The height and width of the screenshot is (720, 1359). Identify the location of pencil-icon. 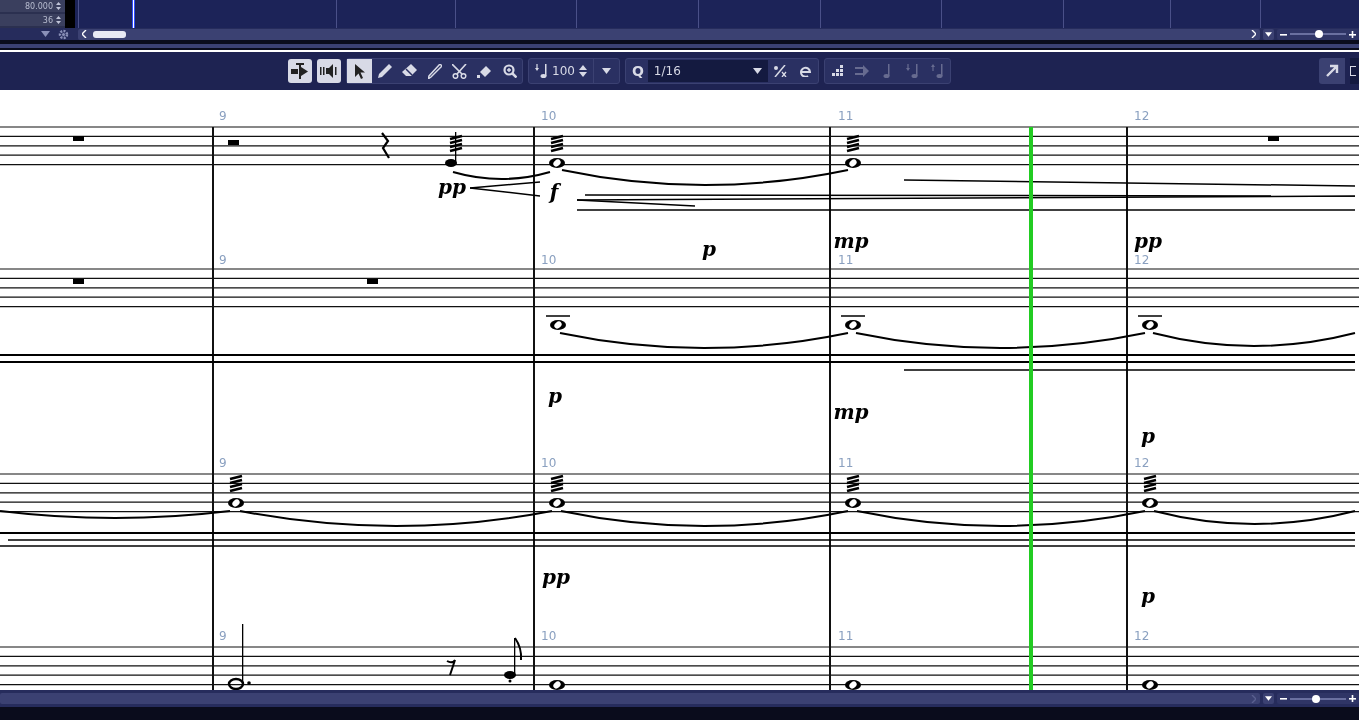
(384, 71).